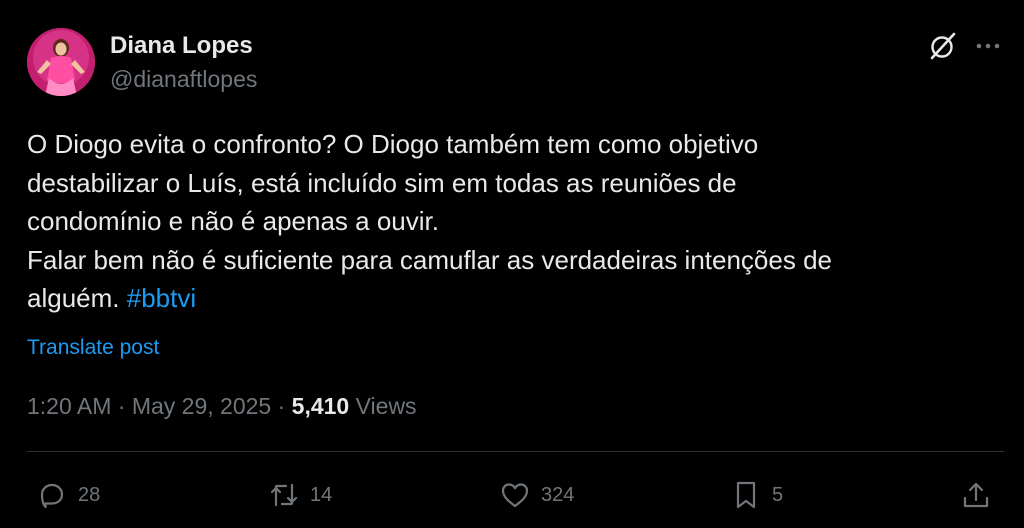 The width and height of the screenshot is (1024, 528). Describe the element at coordinates (321, 406) in the screenshot. I see `views-count: 5,410` at that location.